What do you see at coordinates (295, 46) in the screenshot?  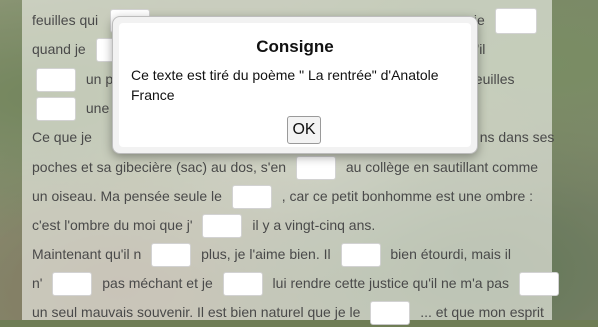 I see `dialog-title: Consigne` at bounding box center [295, 46].